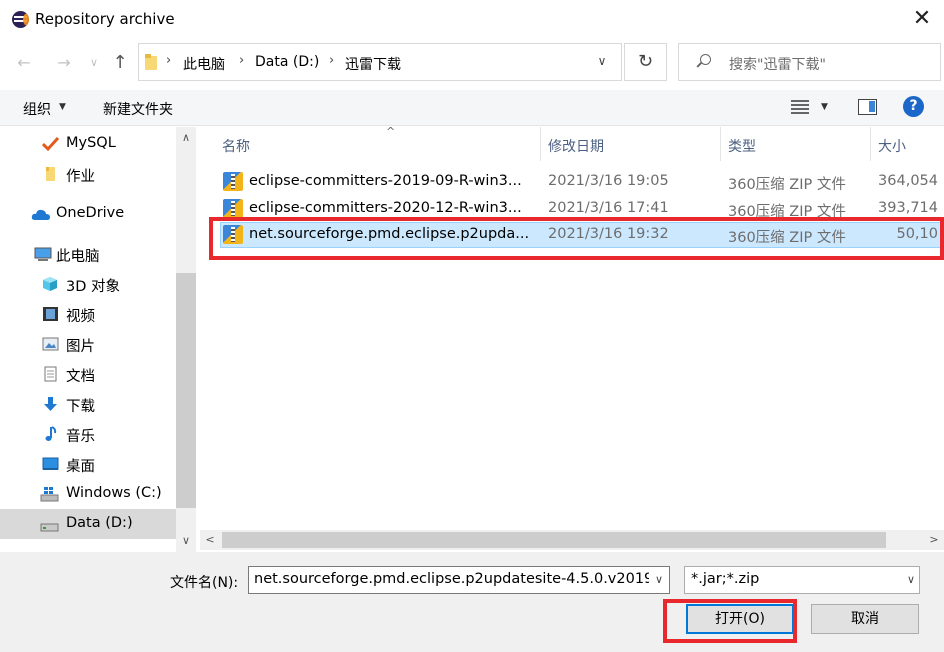 The height and width of the screenshot is (652, 944). What do you see at coordinates (608, 208) in the screenshot?
I see `file-date: 2021/3/16 17:41` at bounding box center [608, 208].